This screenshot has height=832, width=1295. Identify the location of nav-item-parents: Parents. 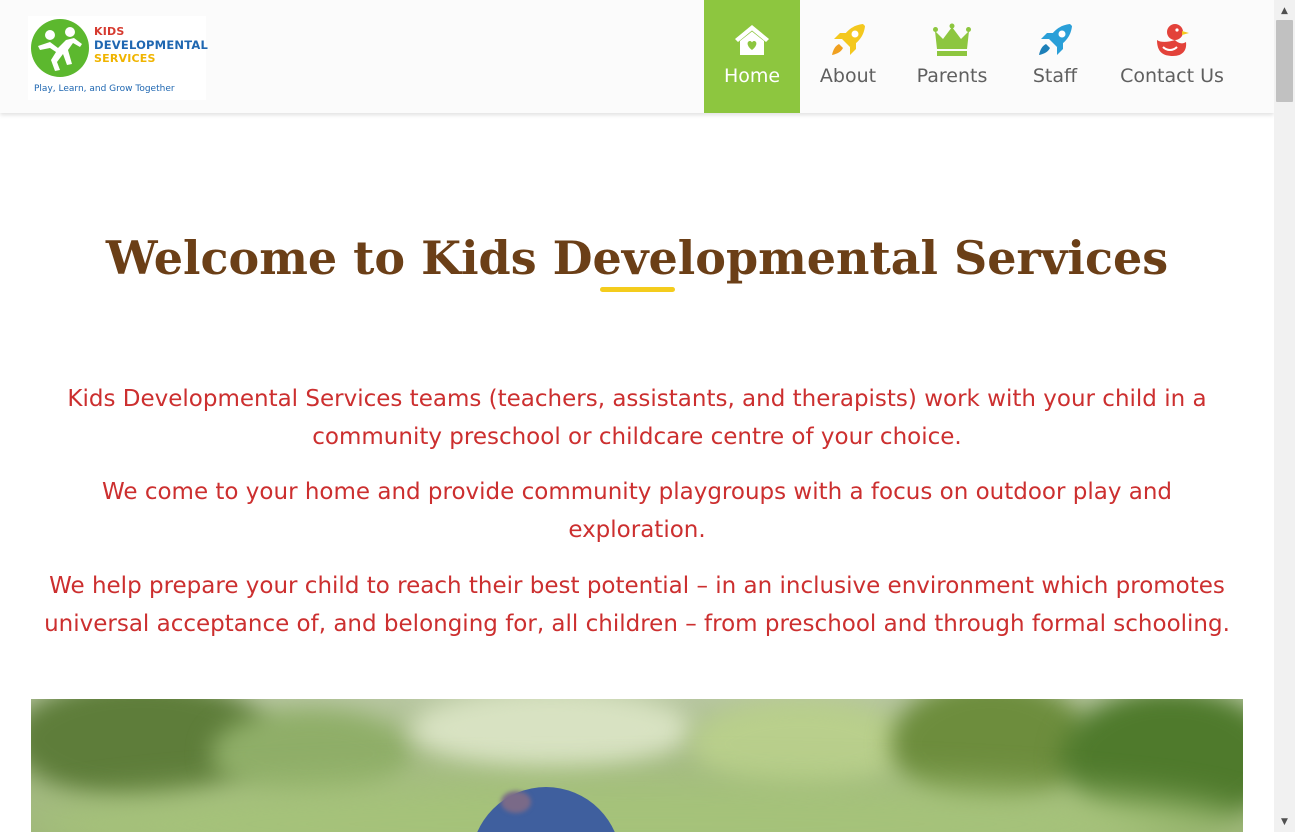
(952, 56).